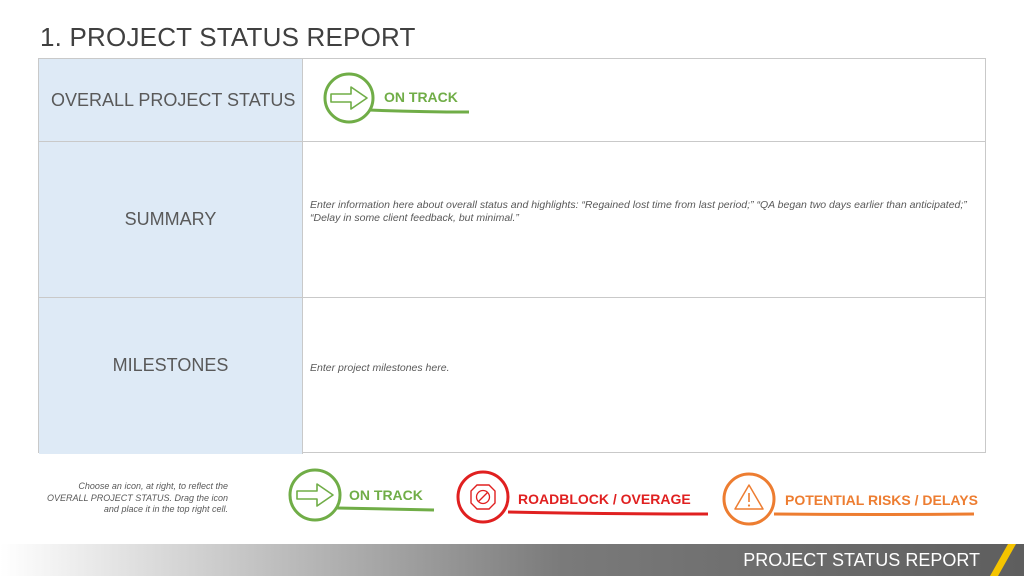 The image size is (1024, 576). I want to click on current-status-label: ON TRACK, so click(421, 97).